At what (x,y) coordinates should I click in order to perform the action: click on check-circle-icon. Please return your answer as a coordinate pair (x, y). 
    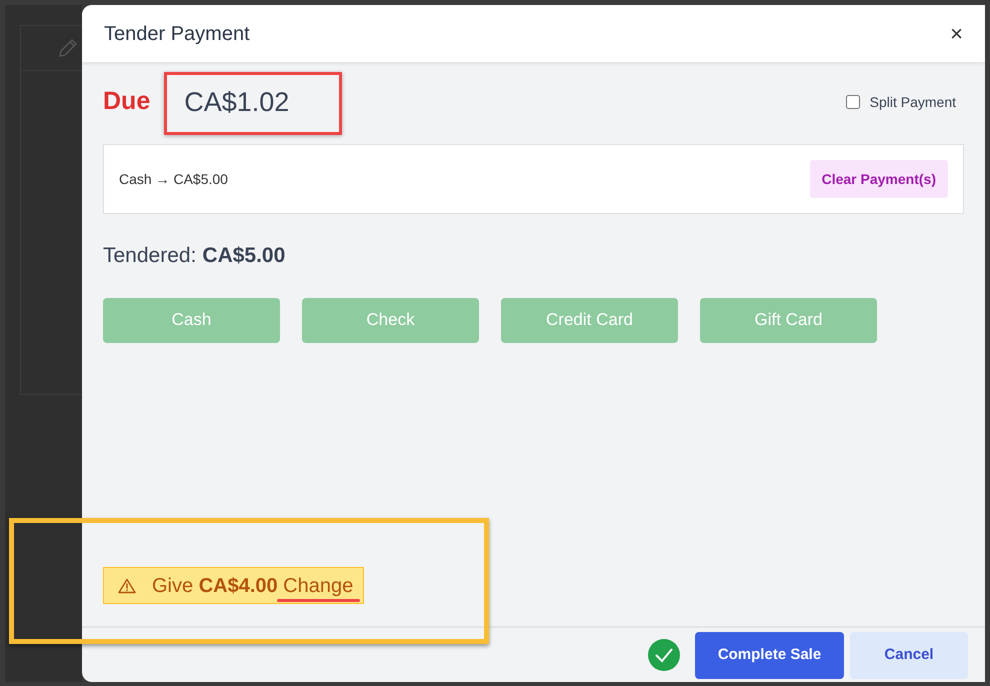
    Looking at the image, I should click on (664, 655).